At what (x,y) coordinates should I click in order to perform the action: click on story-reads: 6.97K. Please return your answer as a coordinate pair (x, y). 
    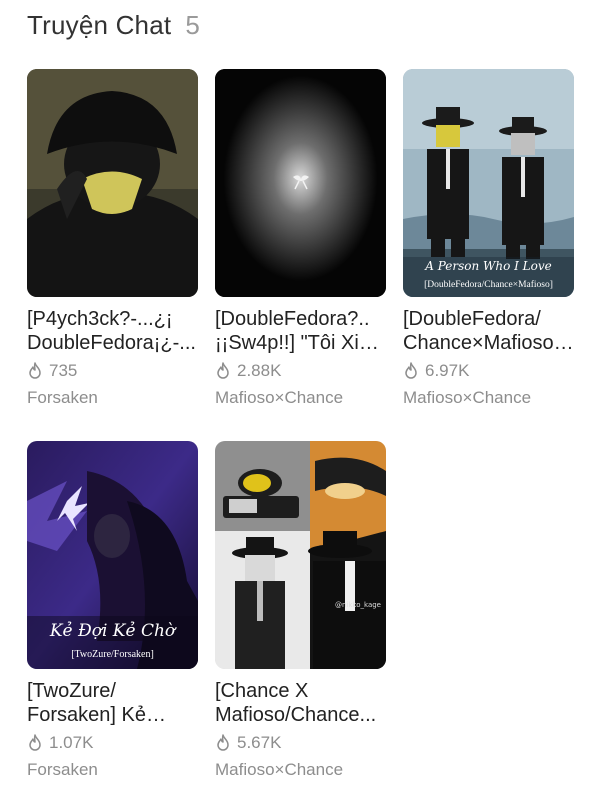
    Looking at the image, I should click on (488, 371).